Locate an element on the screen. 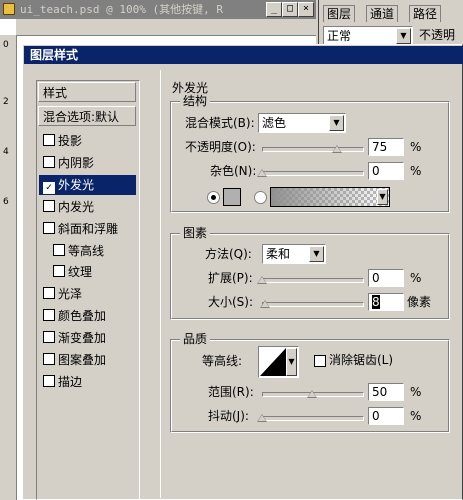  spread-slider-thumb is located at coordinates (262, 280).